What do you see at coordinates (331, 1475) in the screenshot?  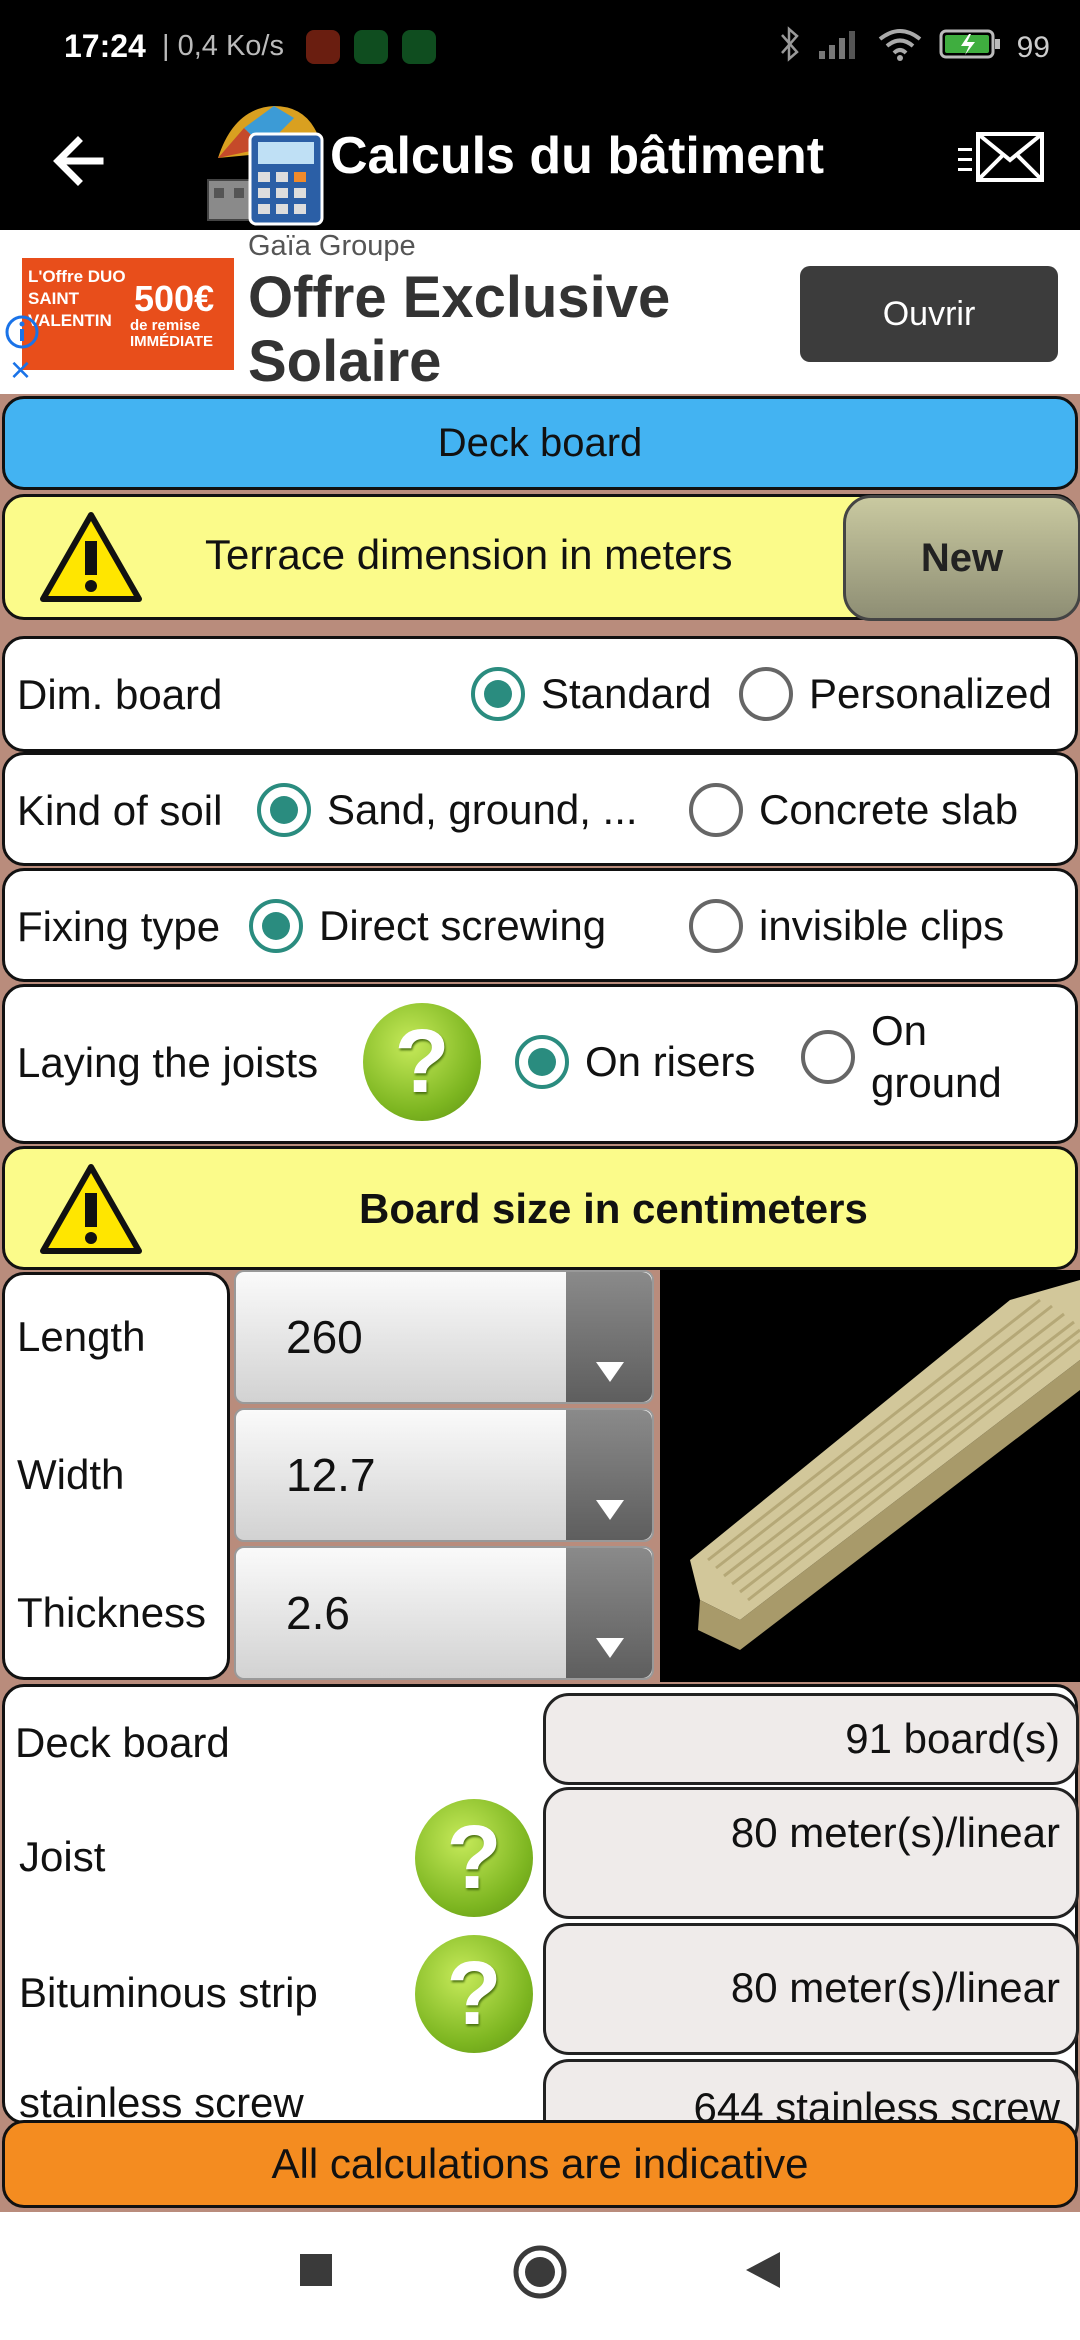 I see `width-value: 12.7` at bounding box center [331, 1475].